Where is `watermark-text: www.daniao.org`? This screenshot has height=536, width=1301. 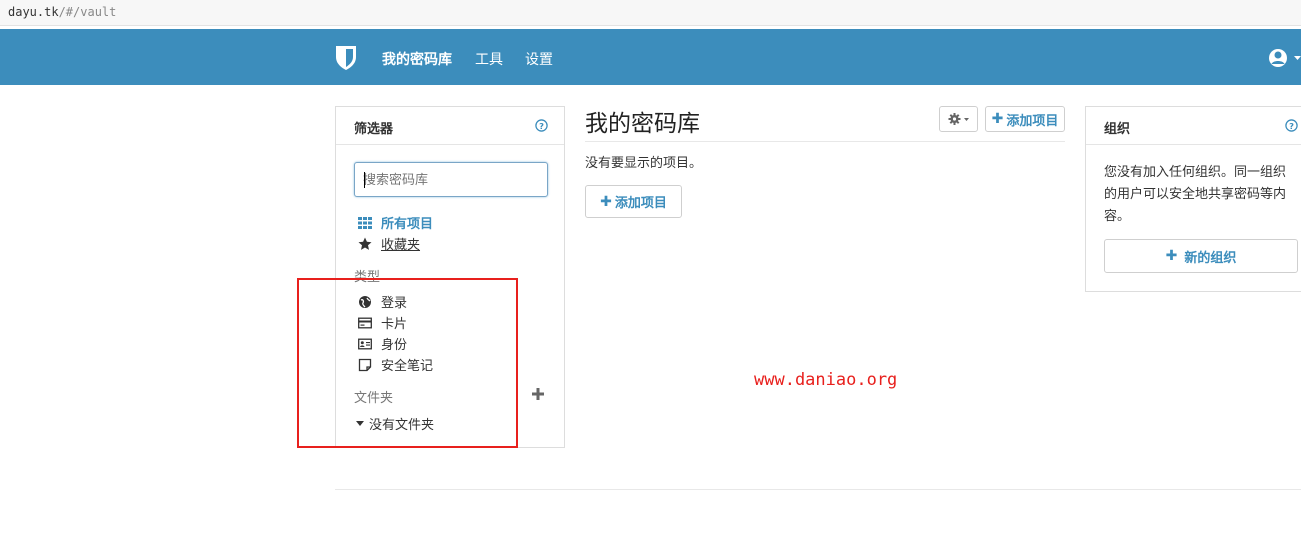
watermark-text: www.daniao.org is located at coordinates (826, 380).